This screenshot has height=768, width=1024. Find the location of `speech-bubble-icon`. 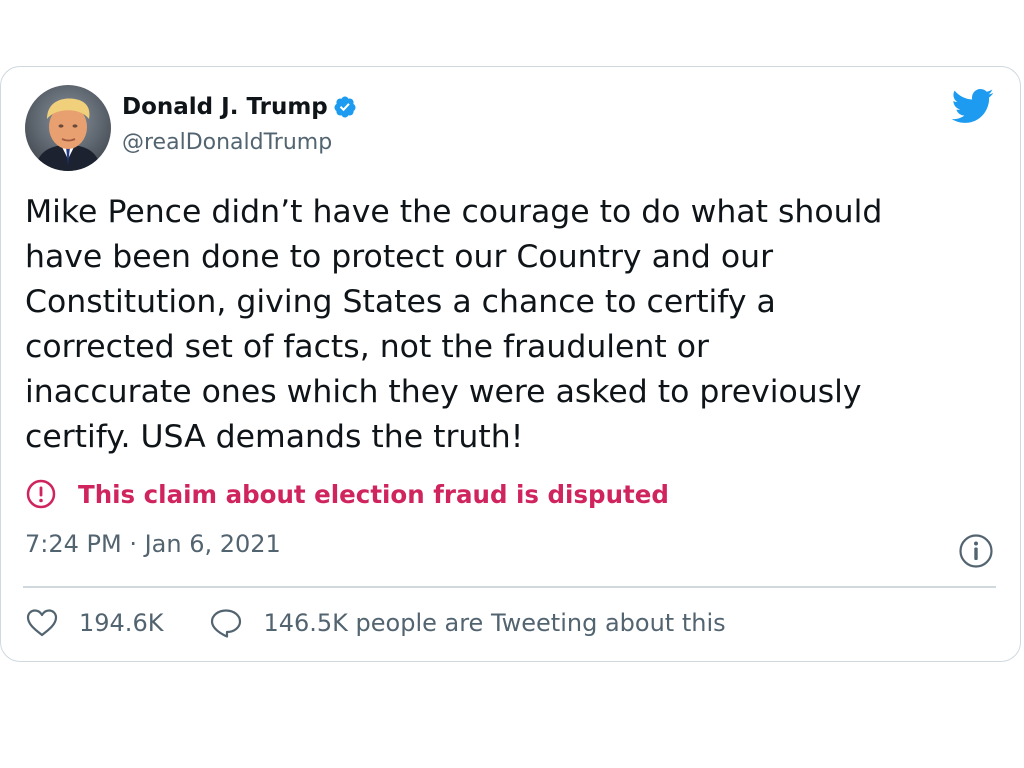

speech-bubble-icon is located at coordinates (226, 623).